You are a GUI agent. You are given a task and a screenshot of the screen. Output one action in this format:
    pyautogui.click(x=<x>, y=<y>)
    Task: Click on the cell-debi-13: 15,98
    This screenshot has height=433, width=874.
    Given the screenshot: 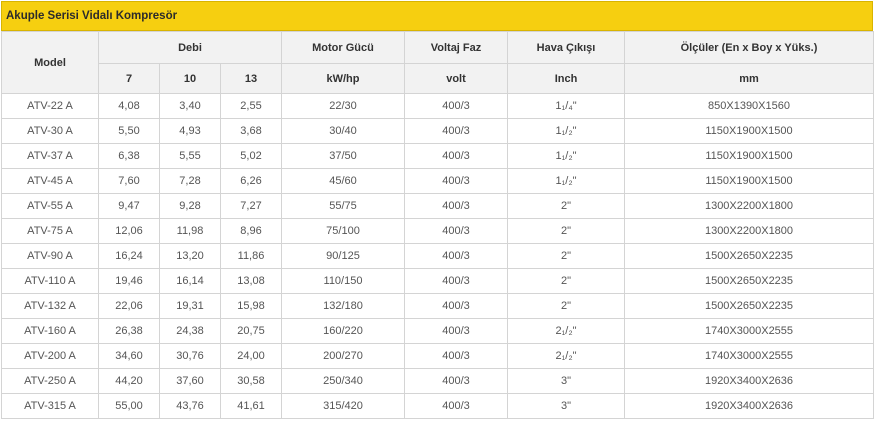 What is the action you would take?
    pyautogui.click(x=251, y=306)
    